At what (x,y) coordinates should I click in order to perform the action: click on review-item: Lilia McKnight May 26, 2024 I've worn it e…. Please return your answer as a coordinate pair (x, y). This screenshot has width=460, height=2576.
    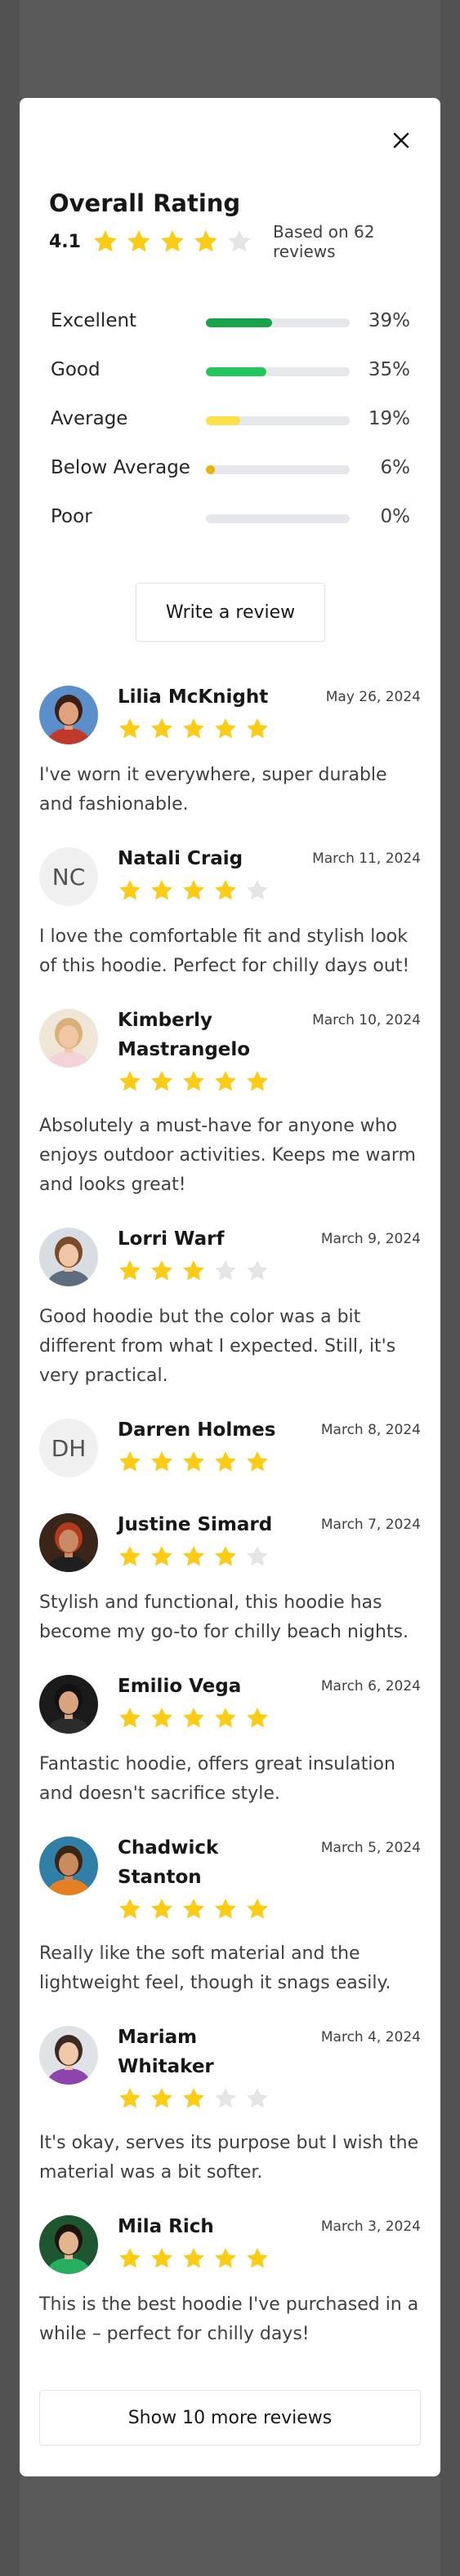
    Looking at the image, I should click on (230, 750).